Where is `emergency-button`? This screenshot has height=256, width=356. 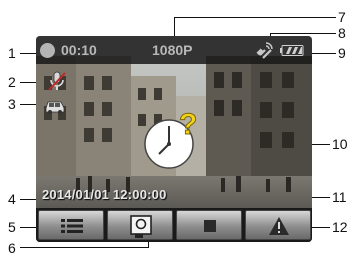
emergency-button is located at coordinates (278, 225).